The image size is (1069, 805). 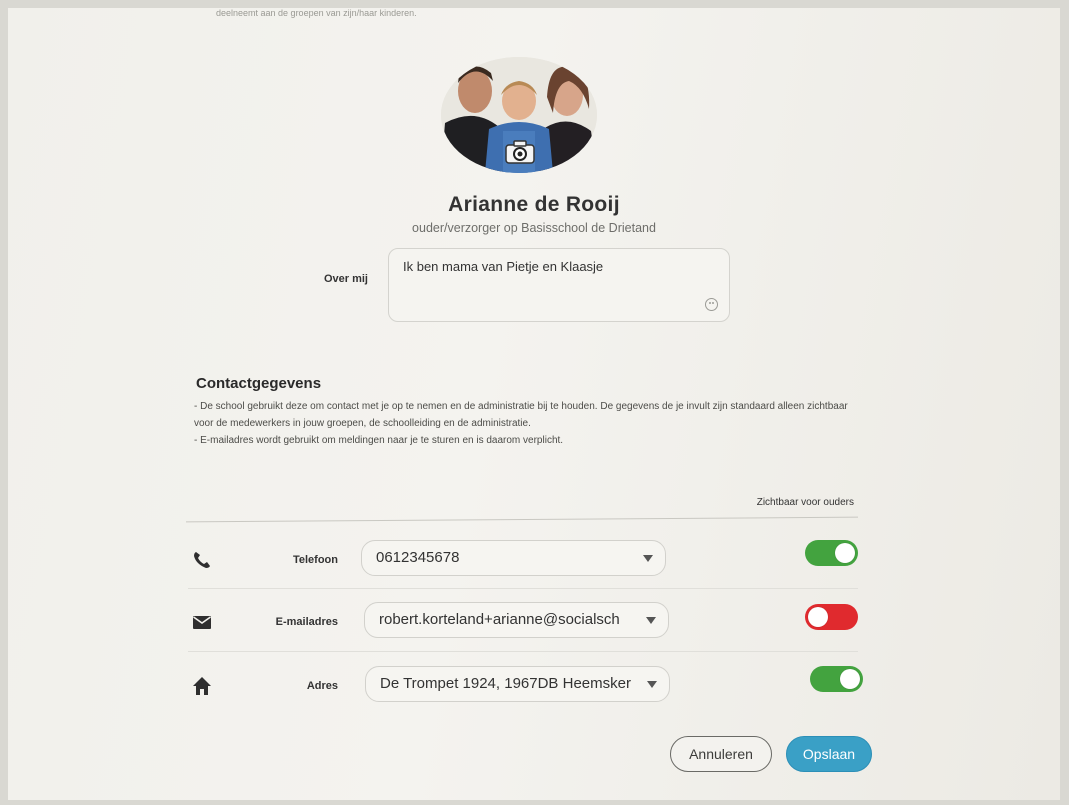 I want to click on emoji-icon, so click(x=711, y=304).